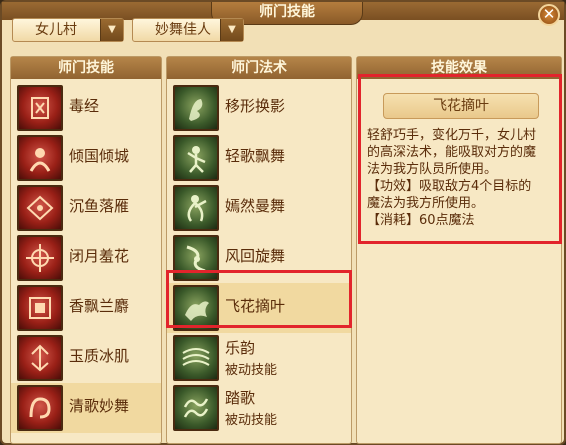  Describe the element at coordinates (99, 356) in the screenshot. I see `skill-label: 玉质冰肌` at that location.